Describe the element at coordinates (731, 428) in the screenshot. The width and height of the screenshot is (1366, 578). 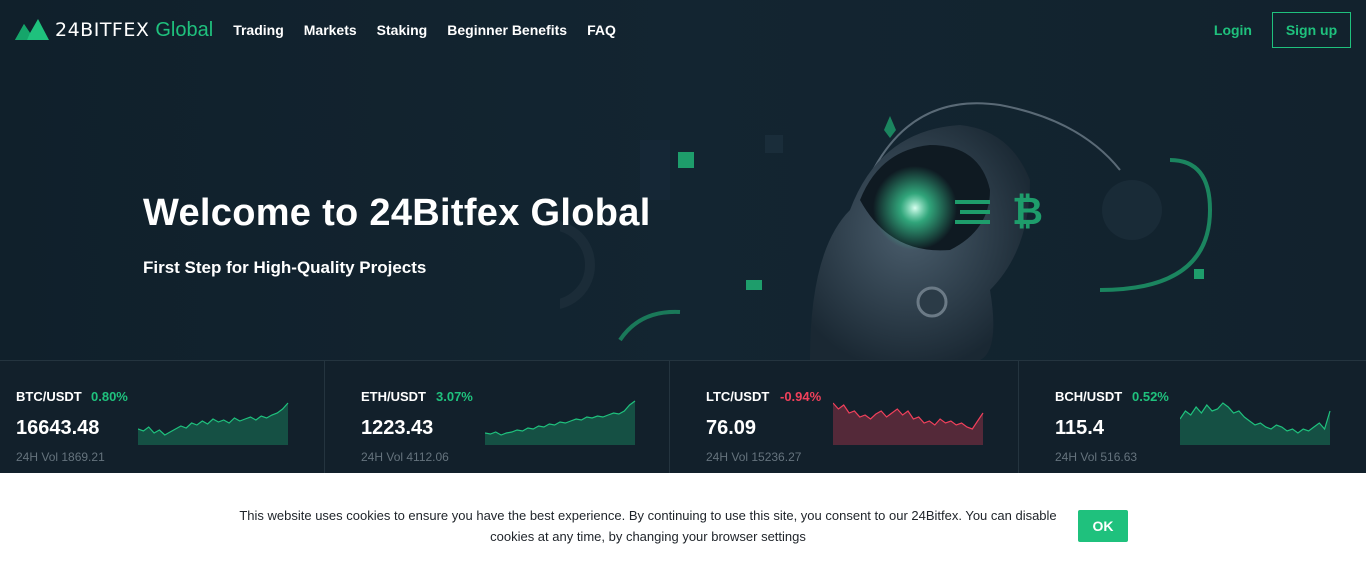
I see `ticker-price: 76.09` at that location.